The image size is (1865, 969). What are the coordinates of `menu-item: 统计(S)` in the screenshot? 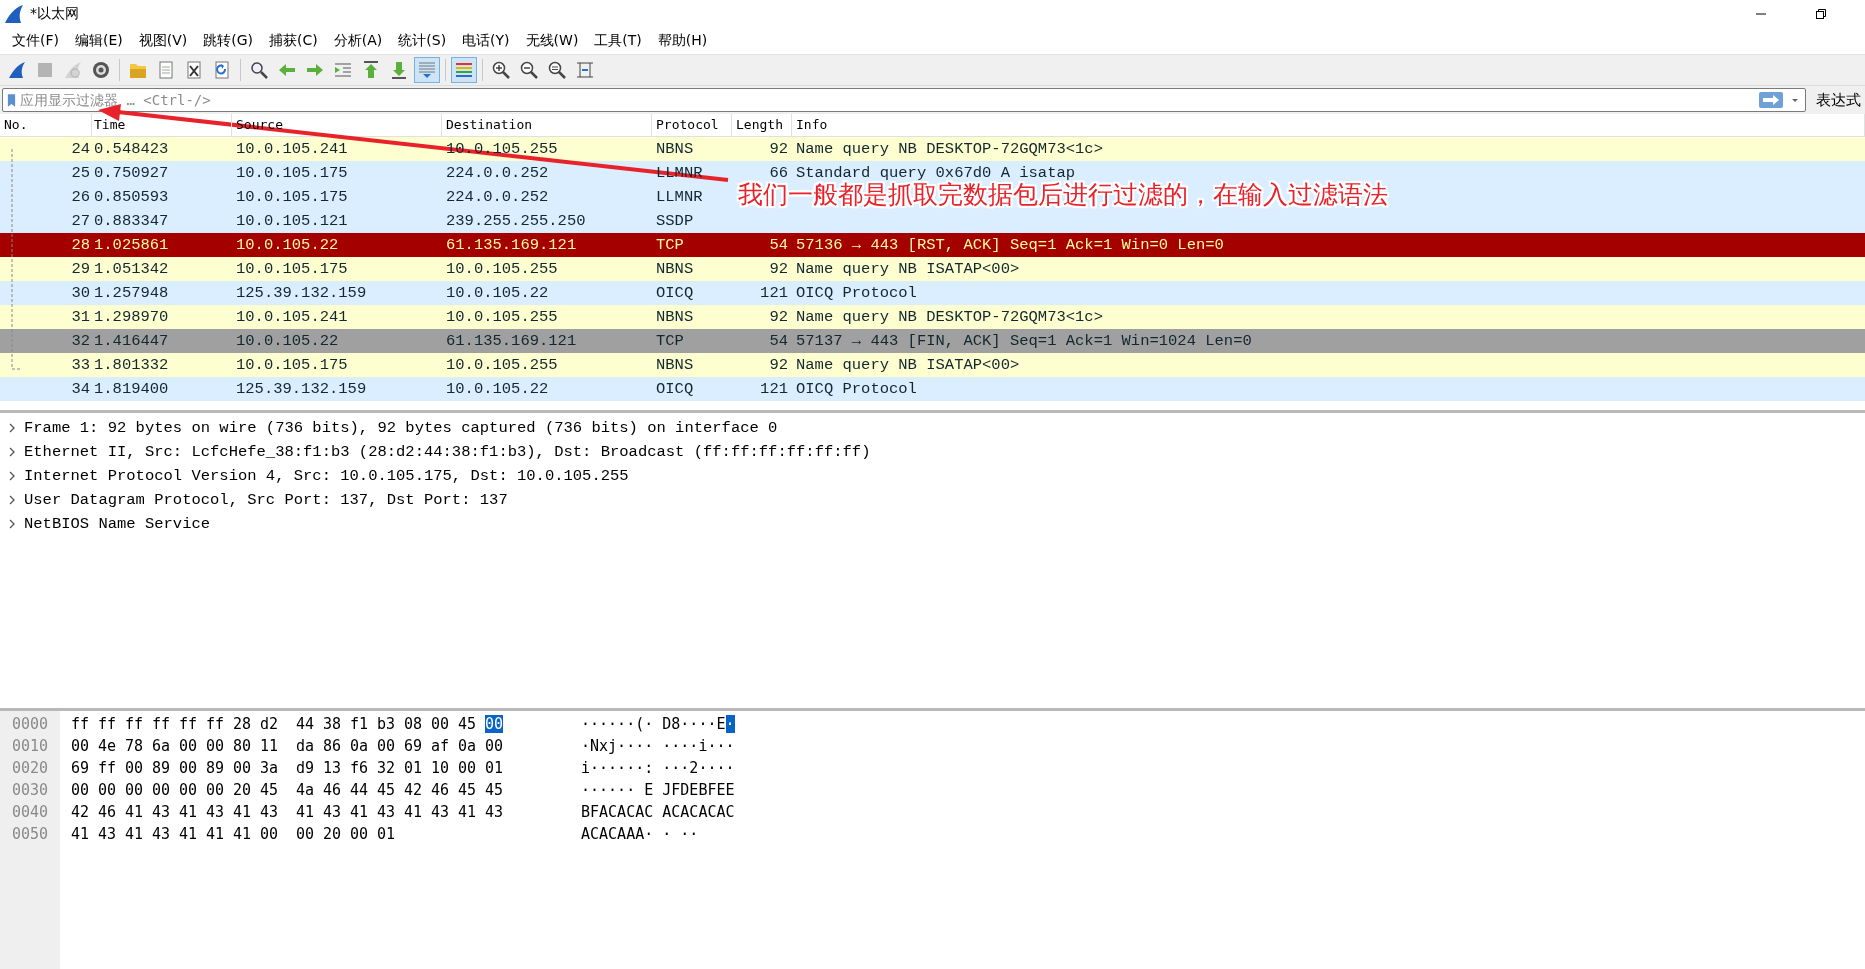 It's located at (422, 41).